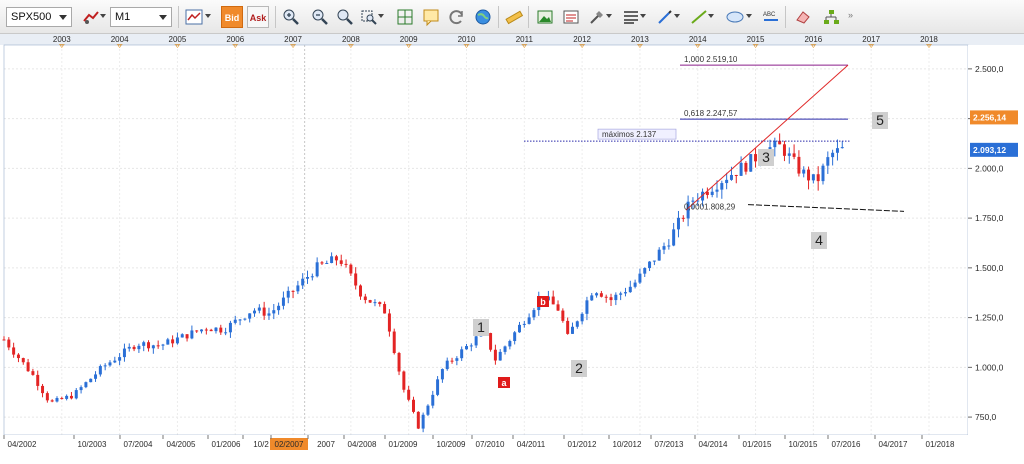  What do you see at coordinates (803, 444) in the screenshot?
I see `date-label: 10/2015` at bounding box center [803, 444].